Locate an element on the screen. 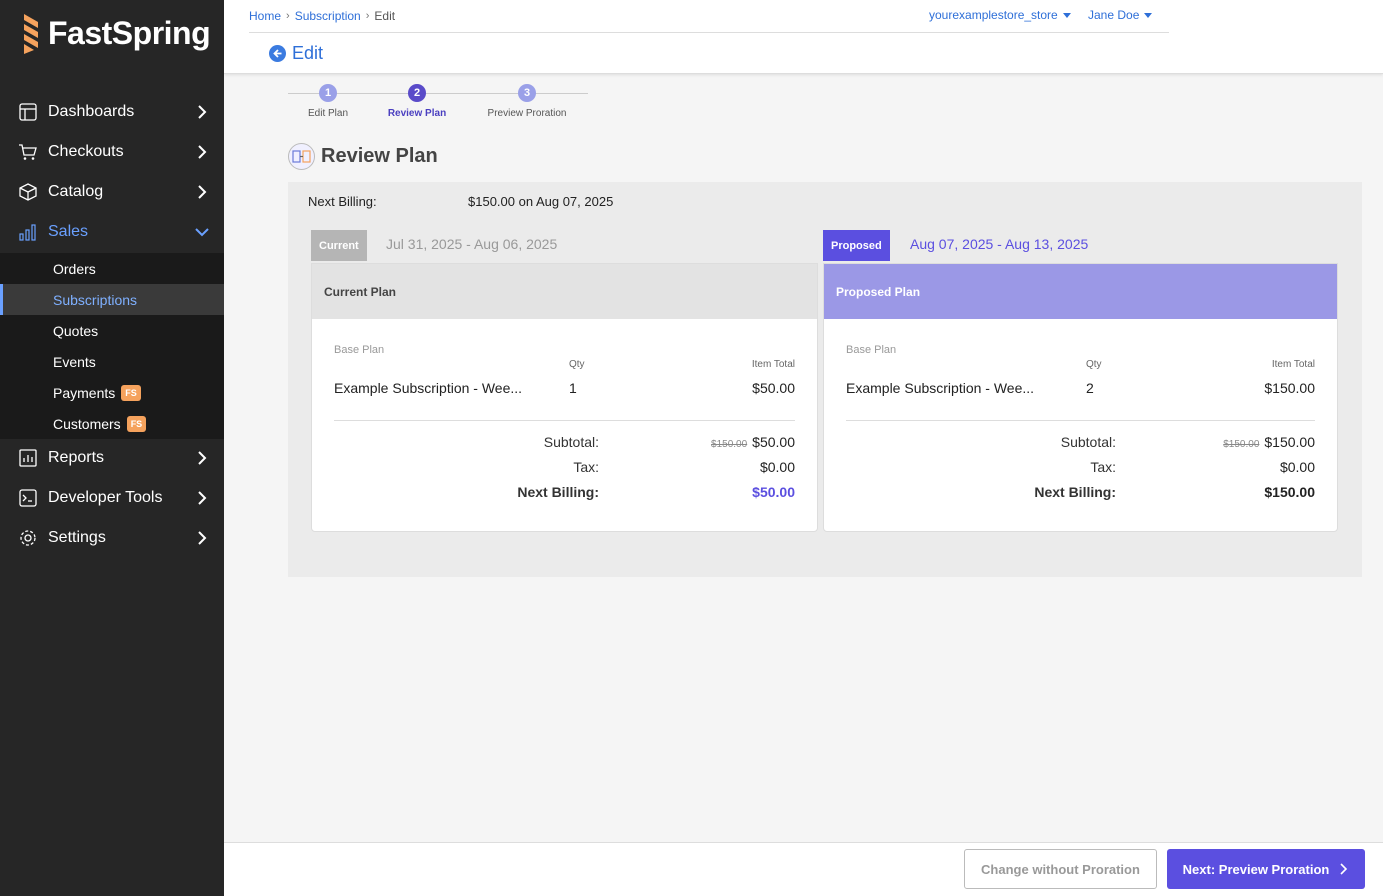 This screenshot has height=896, width=1383. sidebar-item-developer-tools: Developer Tools is located at coordinates (112, 498).